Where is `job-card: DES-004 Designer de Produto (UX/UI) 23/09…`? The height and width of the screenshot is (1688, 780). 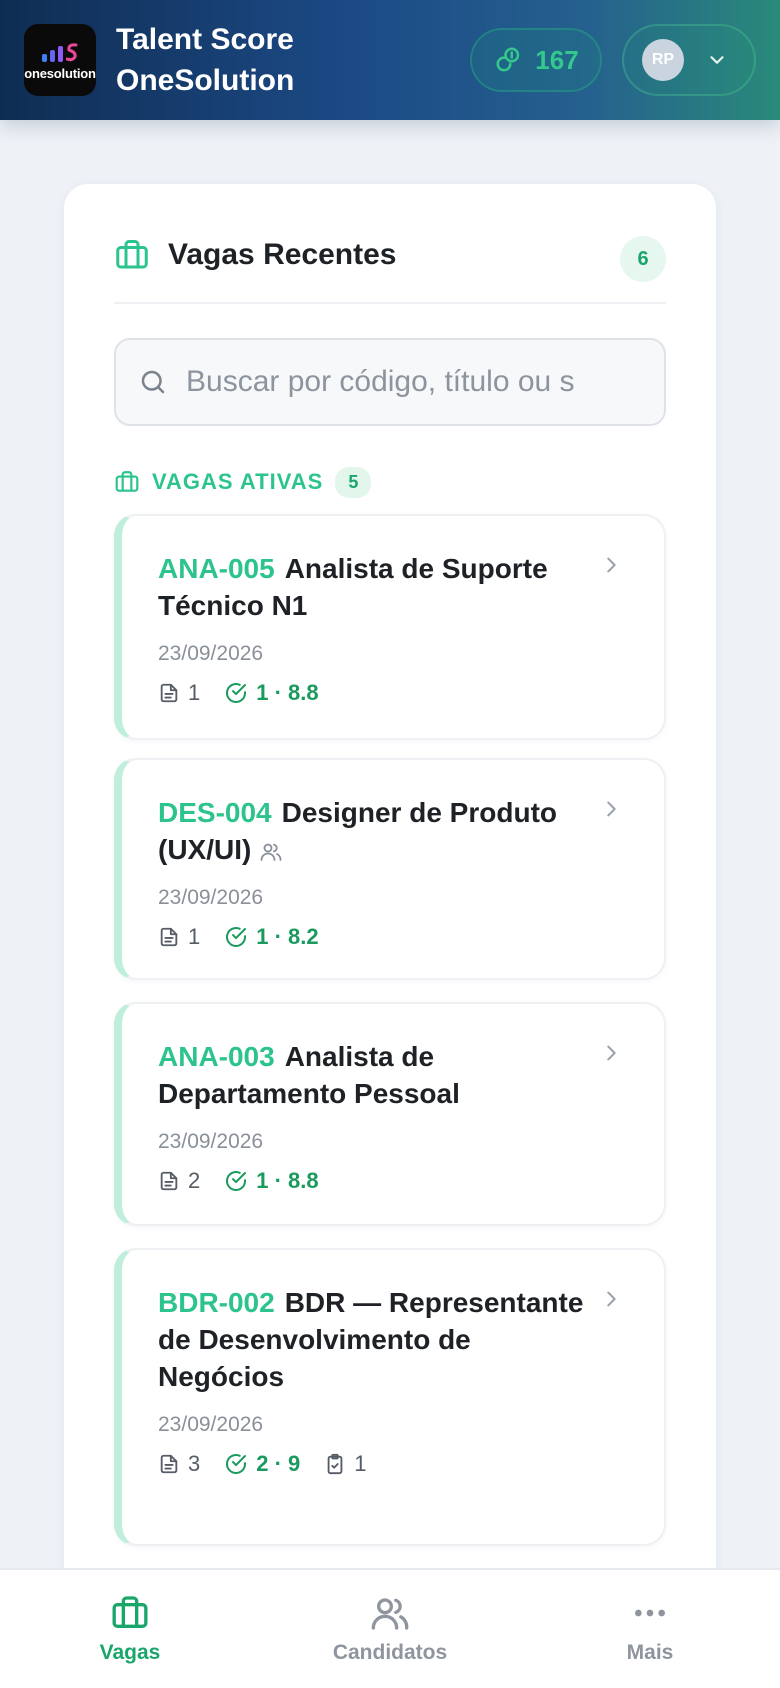
job-card: DES-004 Designer de Produto (UX/UI) 23/09… is located at coordinates (390, 869).